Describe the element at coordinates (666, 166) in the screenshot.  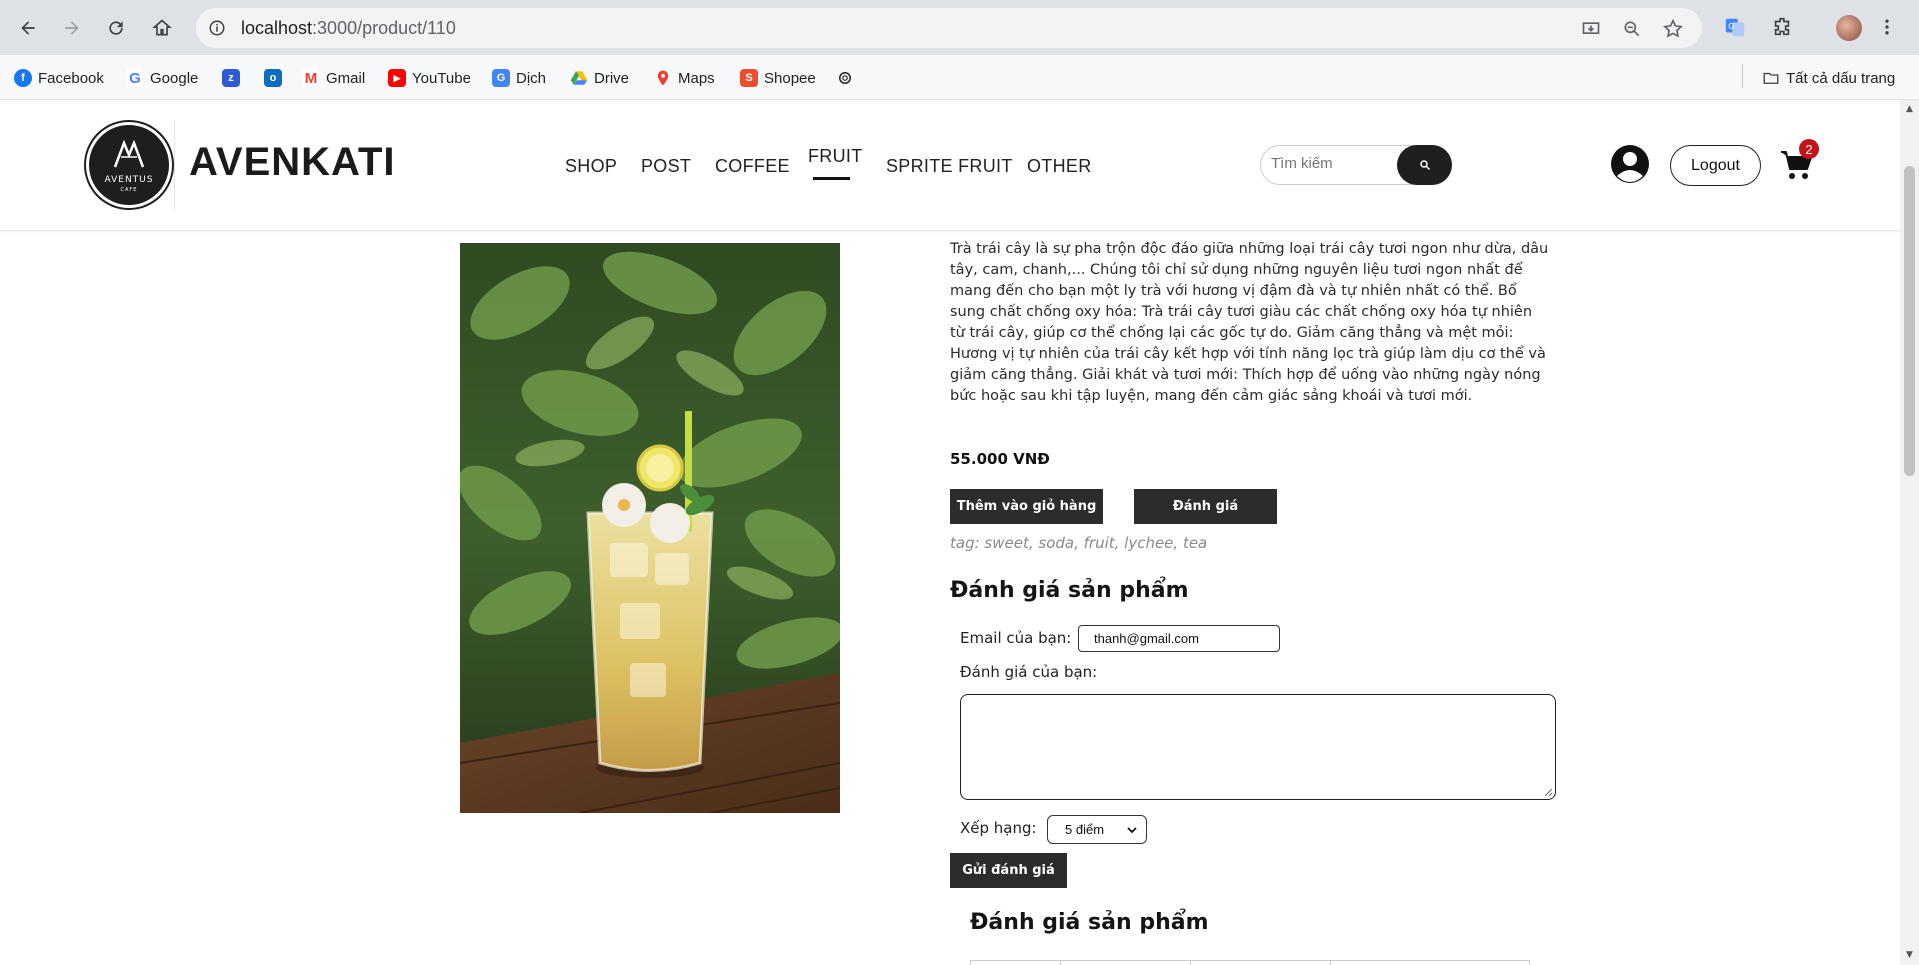
I see `nav-post: POST` at that location.